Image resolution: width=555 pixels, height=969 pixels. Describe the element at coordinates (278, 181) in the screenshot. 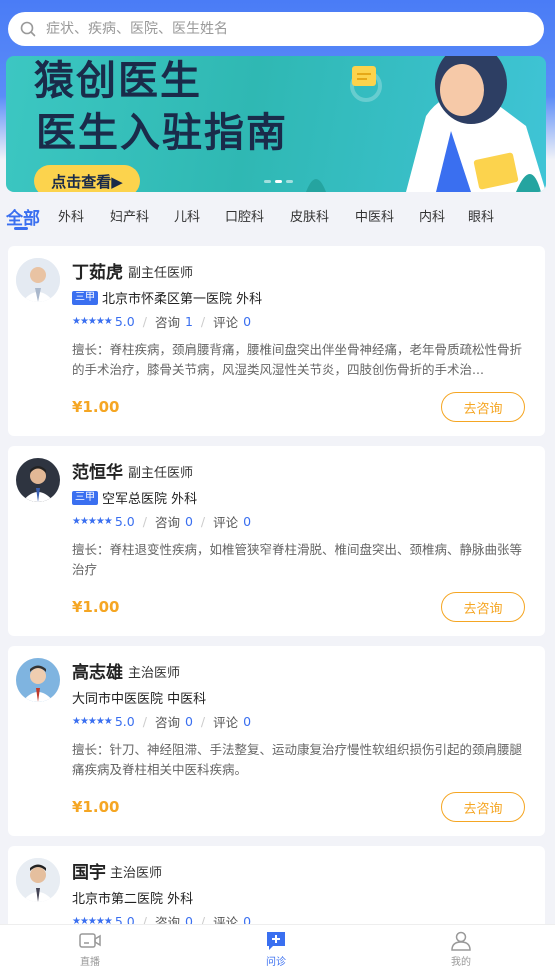

I see `banner-pagination` at that location.